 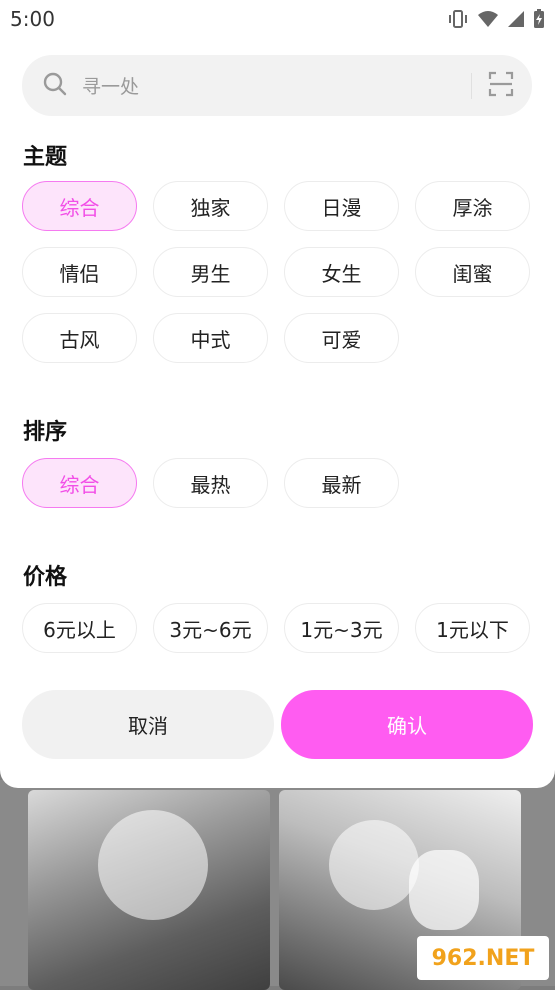 I want to click on signal-icon, so click(x=516, y=19).